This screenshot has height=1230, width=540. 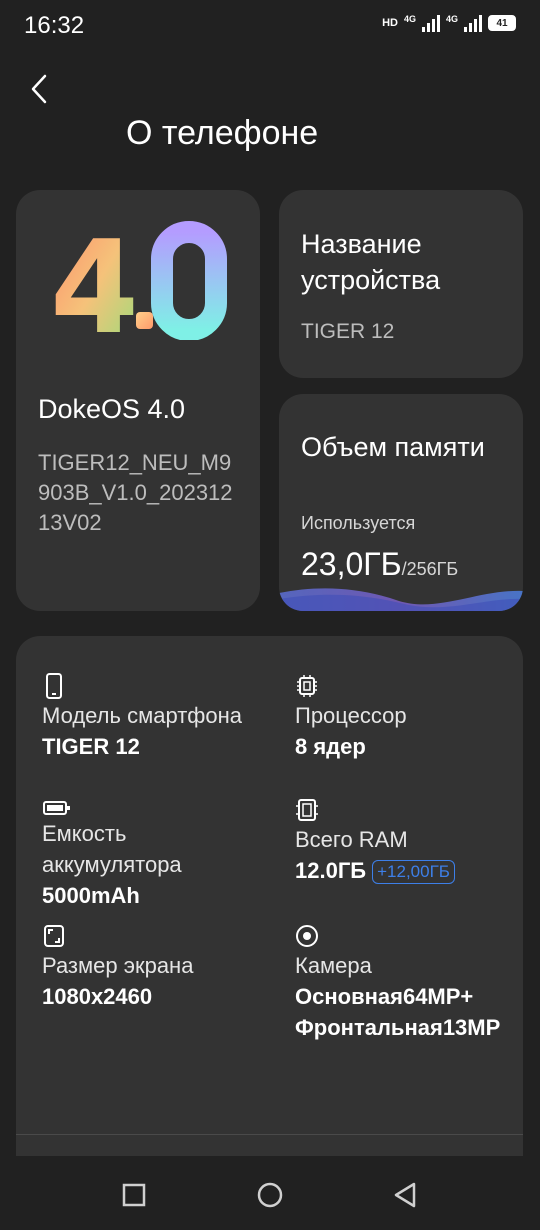 I want to click on spec-processor: Процессор 8 ядер, so click(x=405, y=717).